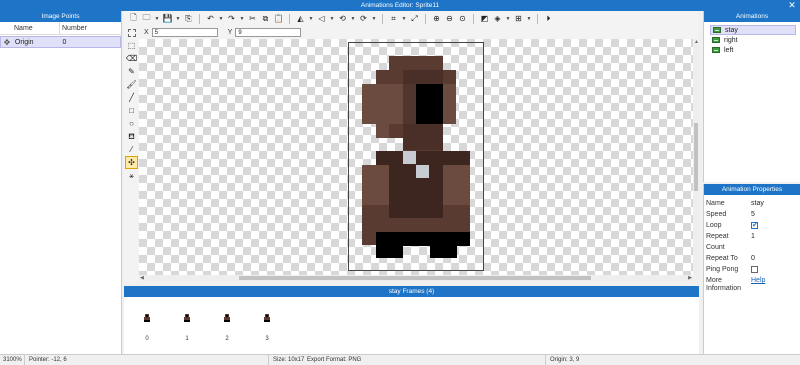 Image resolution: width=800 pixels, height=365 pixels. Describe the element at coordinates (6, 28) in the screenshot. I see `header-spacer` at that location.